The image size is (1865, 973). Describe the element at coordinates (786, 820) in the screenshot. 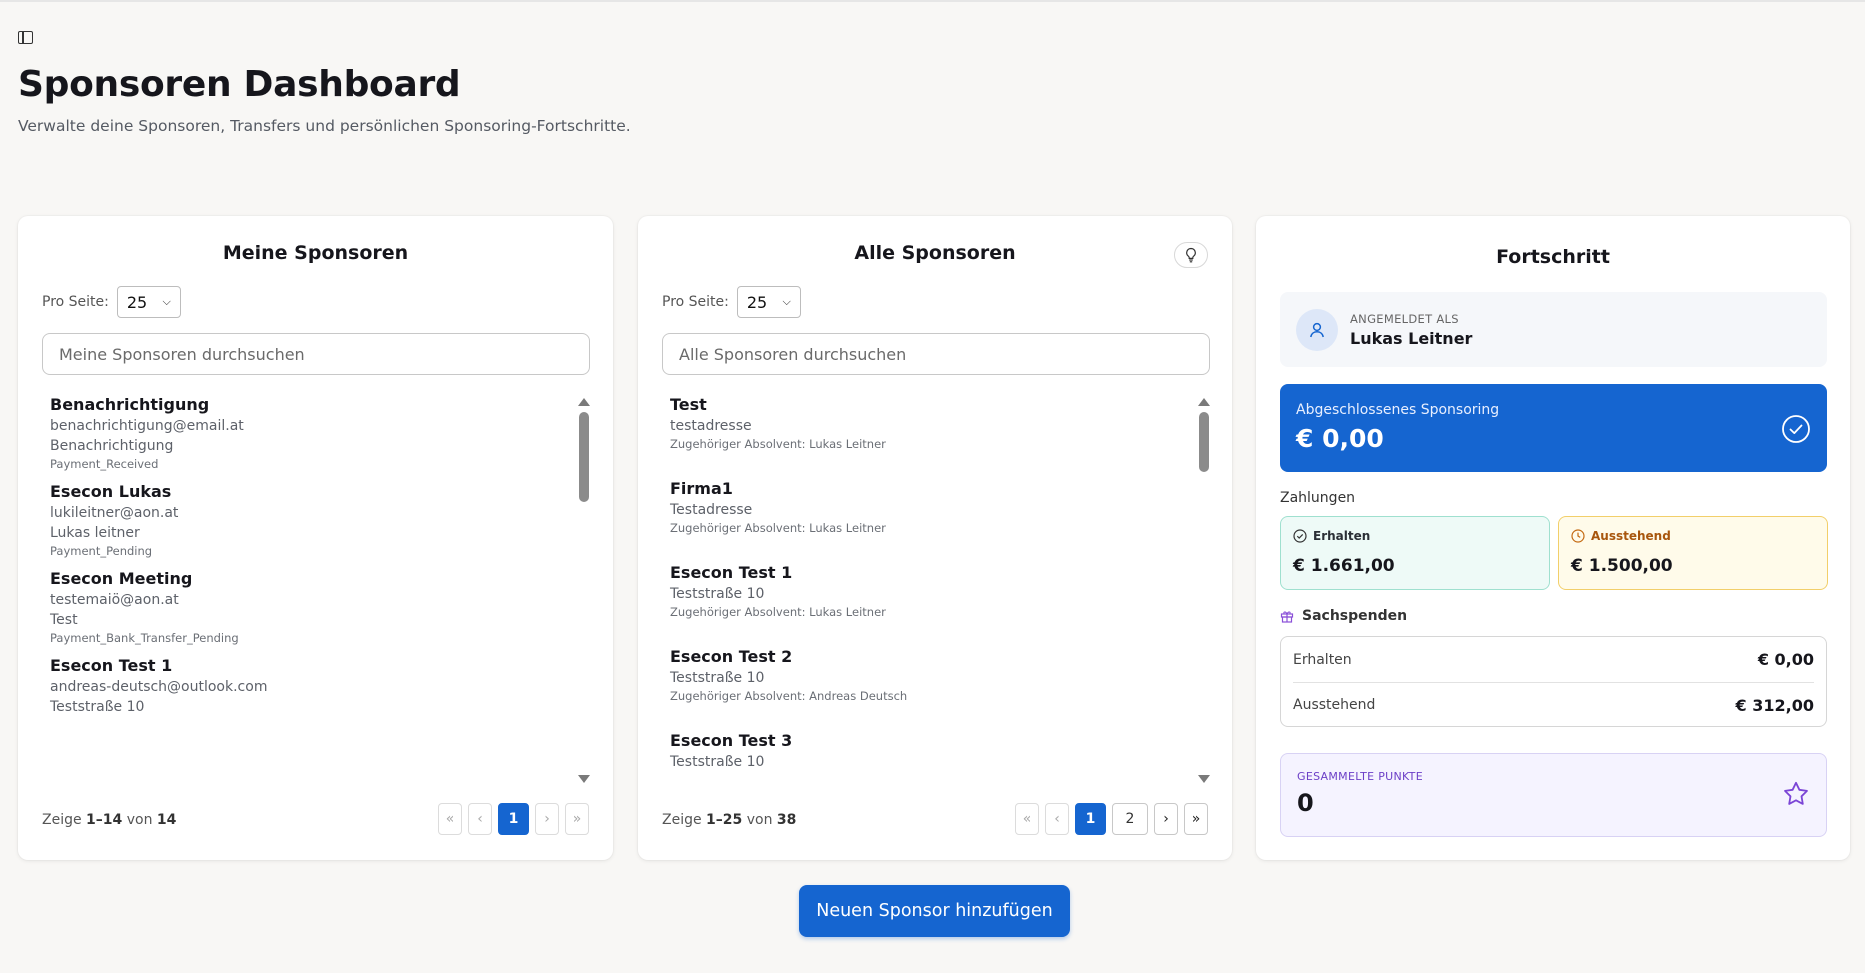

I see `results-total: 38` at that location.